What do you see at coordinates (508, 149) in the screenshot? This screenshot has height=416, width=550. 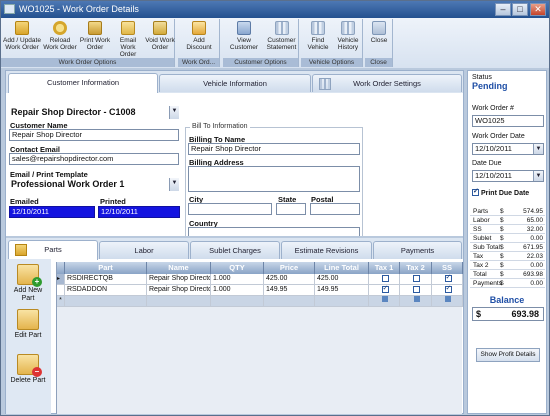 I see `wo-date-picker: 12/10/2011 ▼` at bounding box center [508, 149].